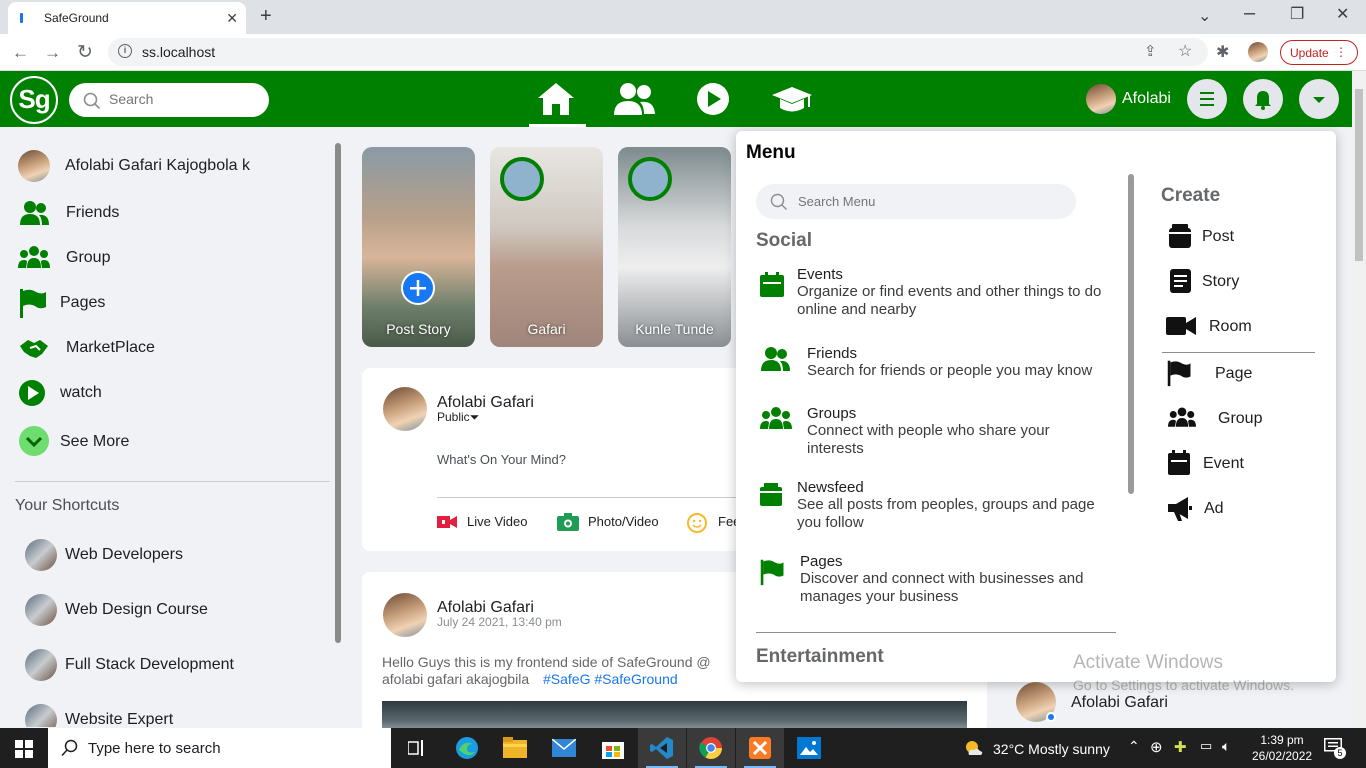 The image size is (1366, 768). I want to click on taskbar-search: Type here to search, so click(219, 748).